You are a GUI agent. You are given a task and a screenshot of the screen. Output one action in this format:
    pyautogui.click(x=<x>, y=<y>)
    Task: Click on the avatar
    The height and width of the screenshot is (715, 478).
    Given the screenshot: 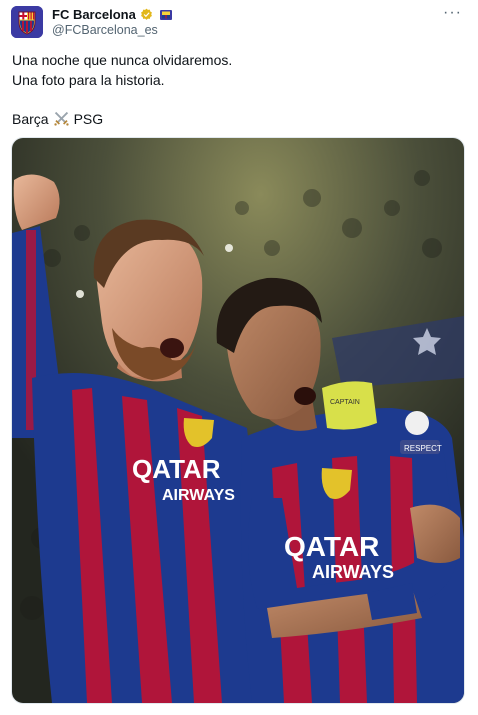 What is the action you would take?
    pyautogui.click(x=27, y=22)
    